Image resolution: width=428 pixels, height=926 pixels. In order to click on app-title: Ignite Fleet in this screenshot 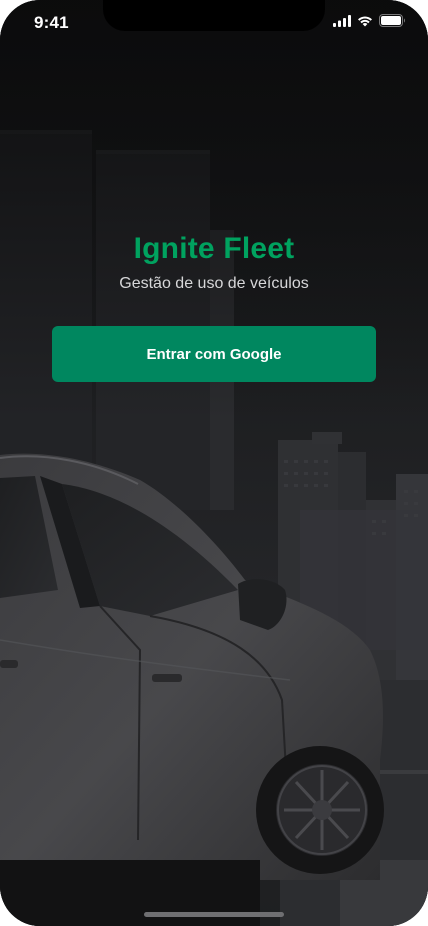, I will do `click(214, 248)`.